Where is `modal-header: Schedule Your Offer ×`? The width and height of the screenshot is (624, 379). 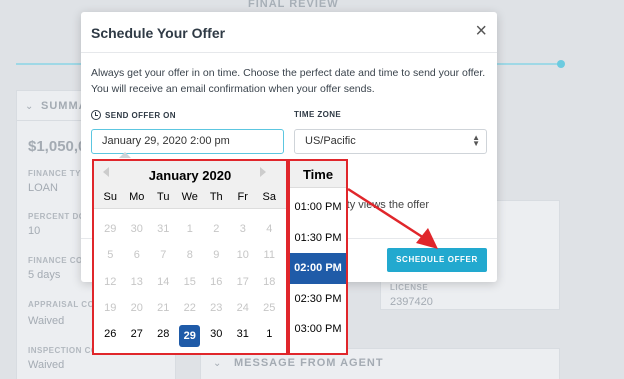 modal-header: Schedule Your Offer × is located at coordinates (289, 32).